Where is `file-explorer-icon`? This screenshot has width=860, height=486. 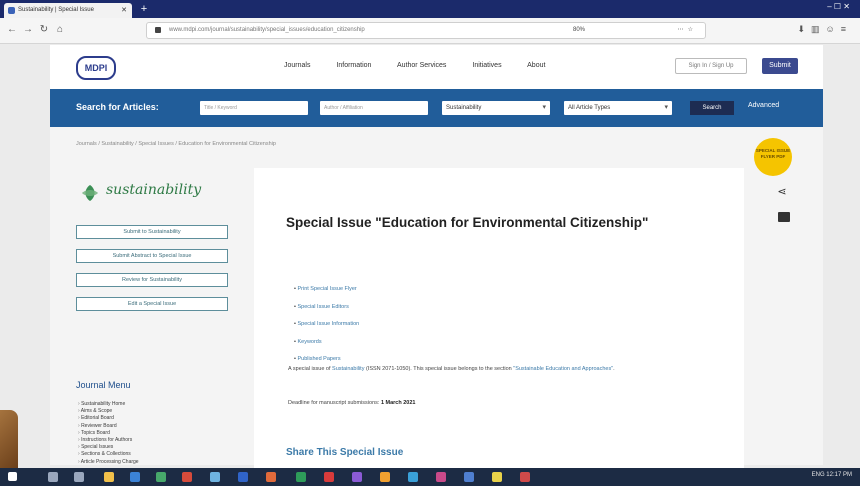 file-explorer-icon is located at coordinates (109, 477).